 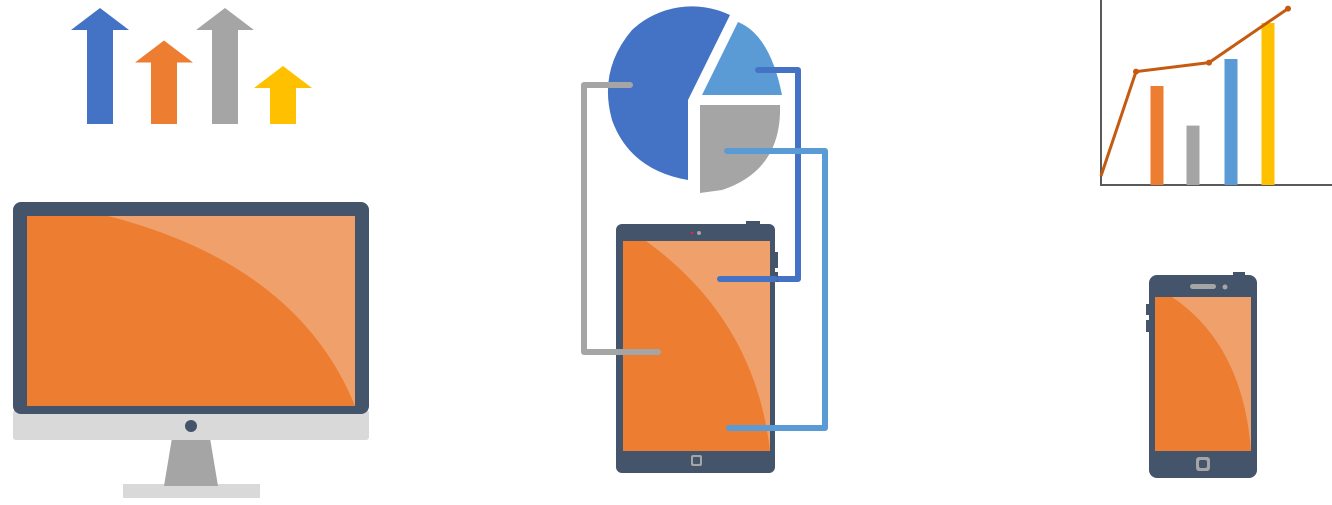 What do you see at coordinates (191, 426) in the screenshot?
I see `monitor-power-dot` at bounding box center [191, 426].